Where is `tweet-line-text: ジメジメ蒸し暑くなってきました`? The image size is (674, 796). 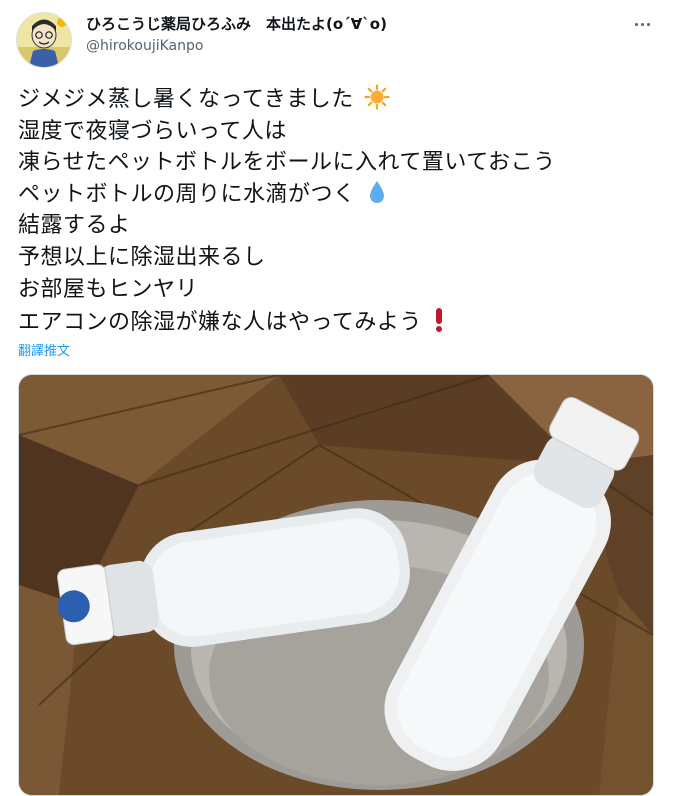 tweet-line-text: ジメジメ蒸し暑くなってきました is located at coordinates (186, 99).